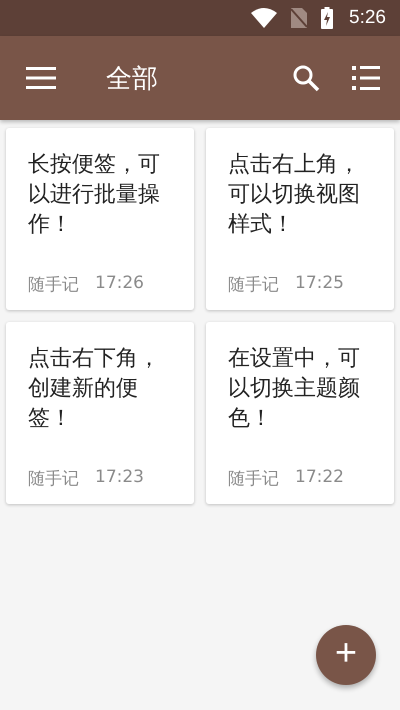 This screenshot has height=710, width=400. I want to click on status-time: 5:26, so click(367, 18).